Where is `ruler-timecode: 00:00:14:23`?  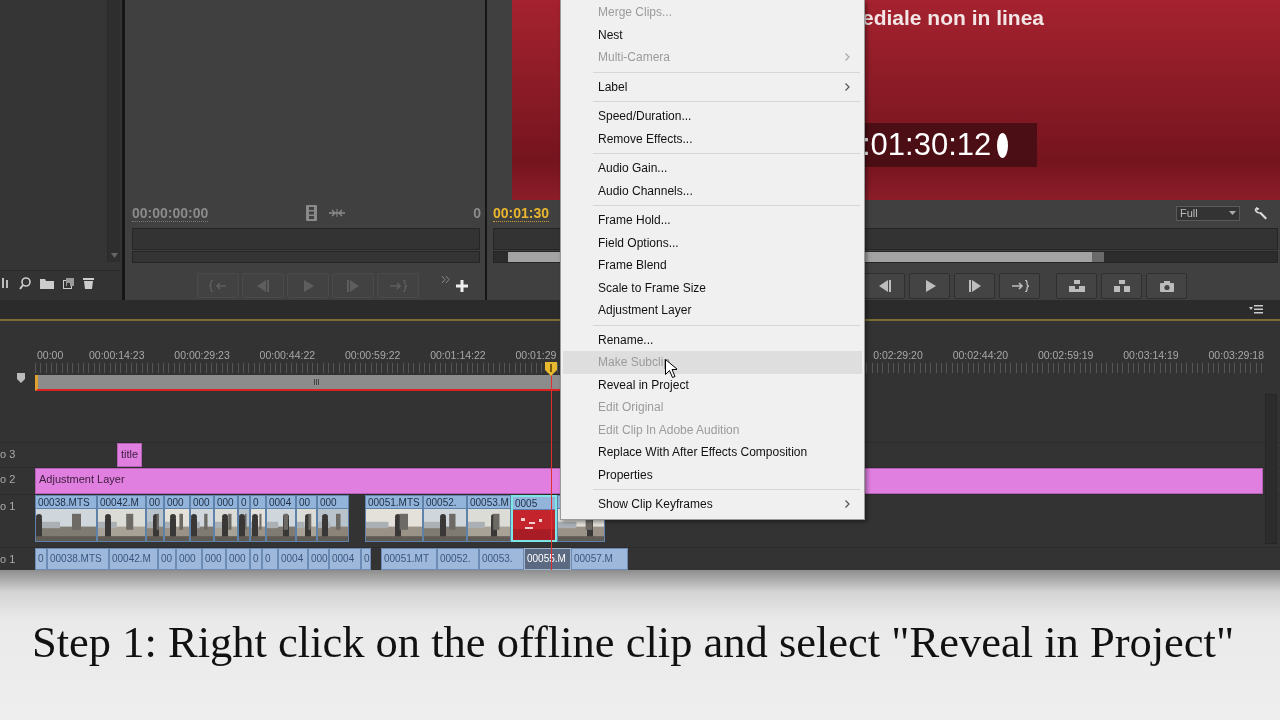
ruler-timecode: 00:00:14:23 is located at coordinates (117, 355).